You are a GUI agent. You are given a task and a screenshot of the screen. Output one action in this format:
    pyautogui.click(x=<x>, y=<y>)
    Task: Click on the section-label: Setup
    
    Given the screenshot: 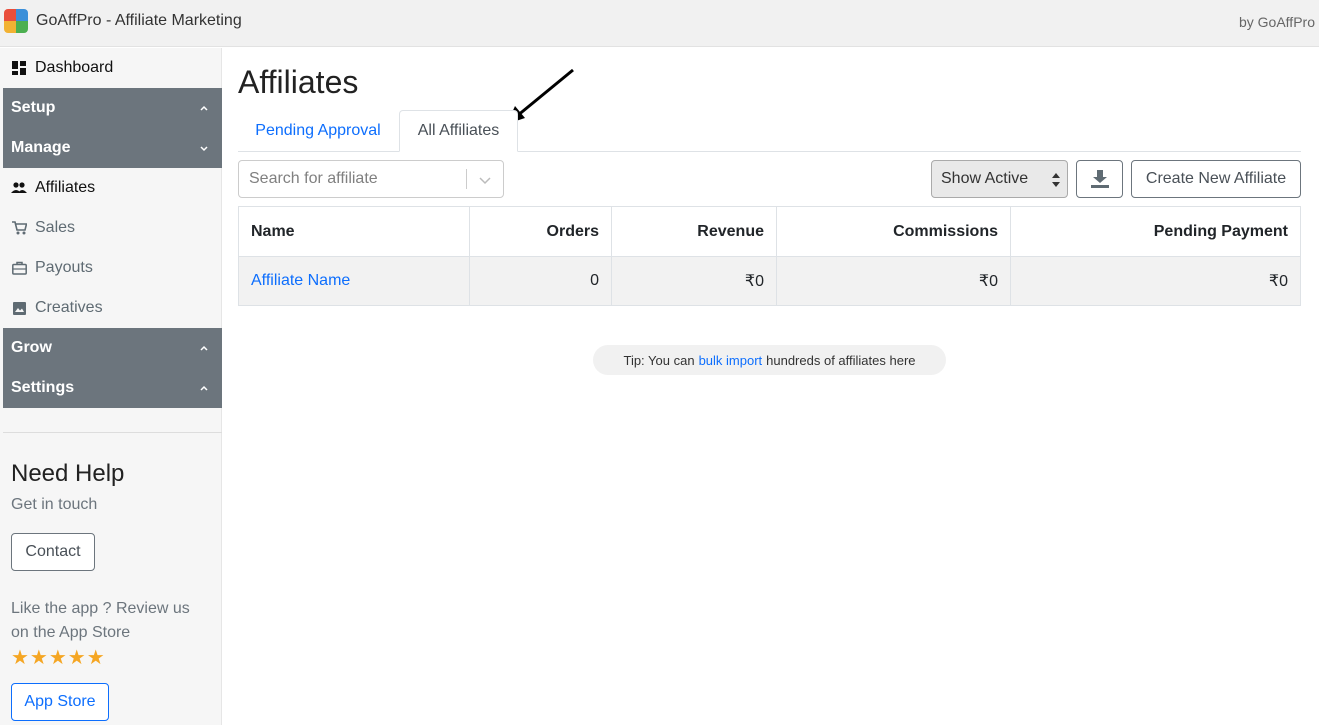 What is the action you would take?
    pyautogui.click(x=33, y=107)
    